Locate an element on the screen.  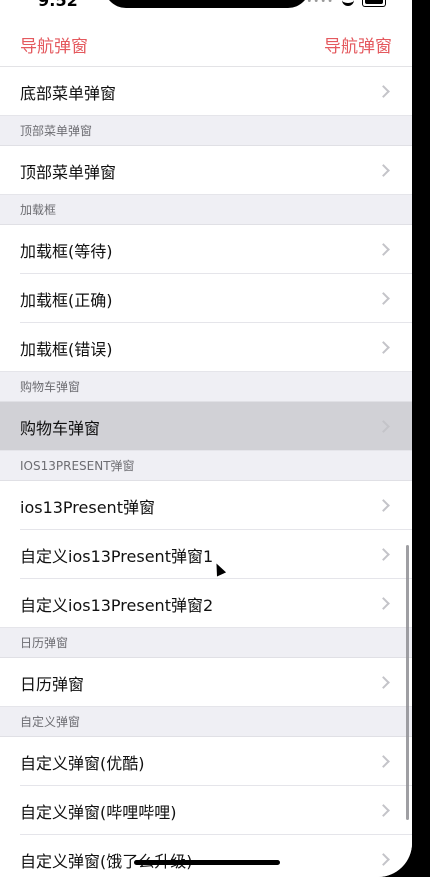
list-item-label: 顶部菜单弹窗 is located at coordinates (68, 172).